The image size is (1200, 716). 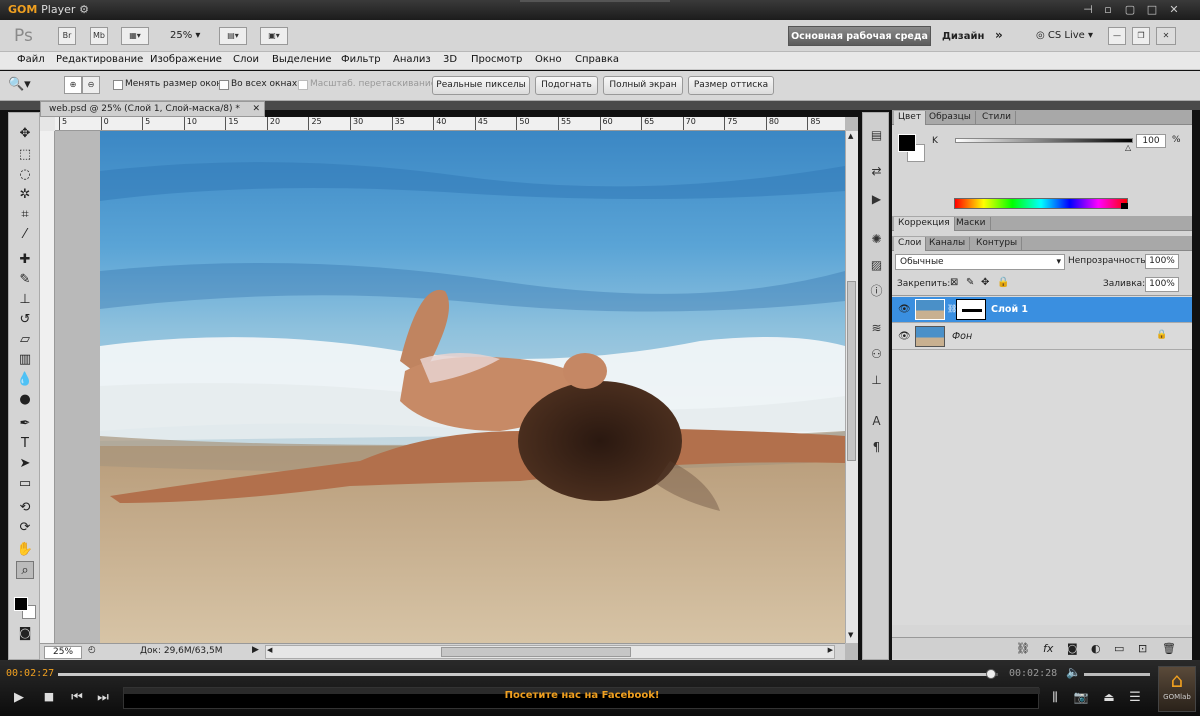 I want to click on move-tool-icon: ✥, so click(x=25, y=134).